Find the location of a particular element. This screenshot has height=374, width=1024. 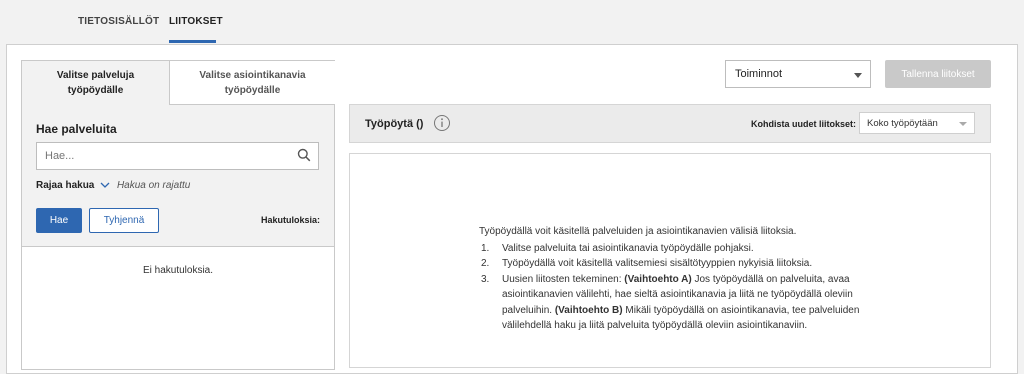

target-dropdown-value: Koko työpöytään is located at coordinates (902, 123).